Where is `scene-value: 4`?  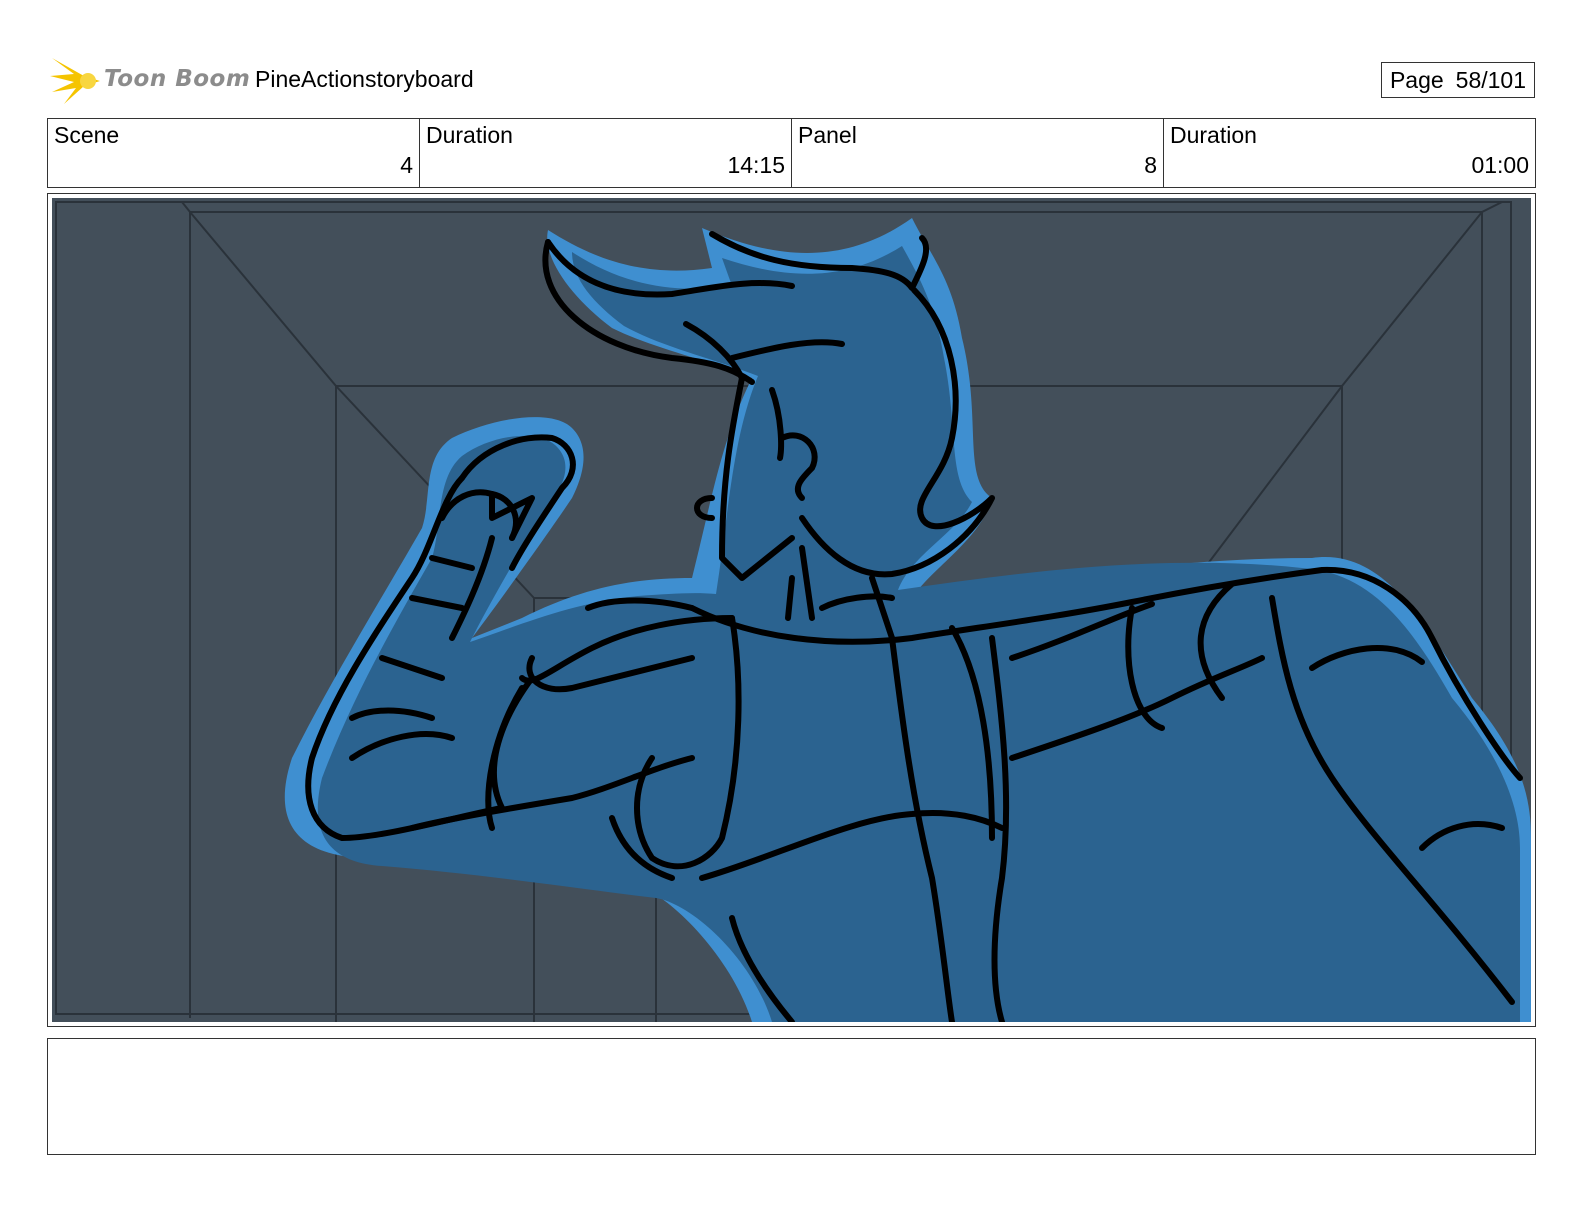 scene-value: 4 is located at coordinates (406, 165).